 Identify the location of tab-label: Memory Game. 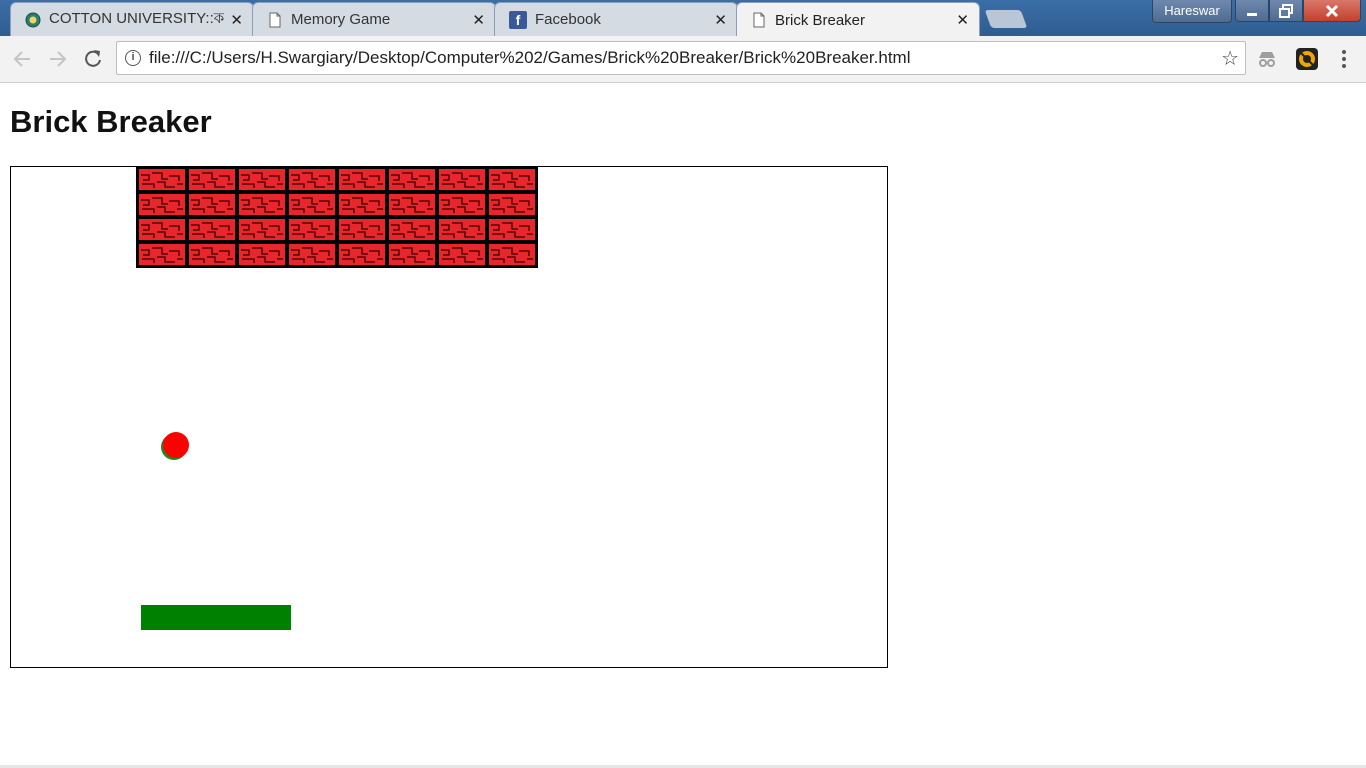
(341, 19).